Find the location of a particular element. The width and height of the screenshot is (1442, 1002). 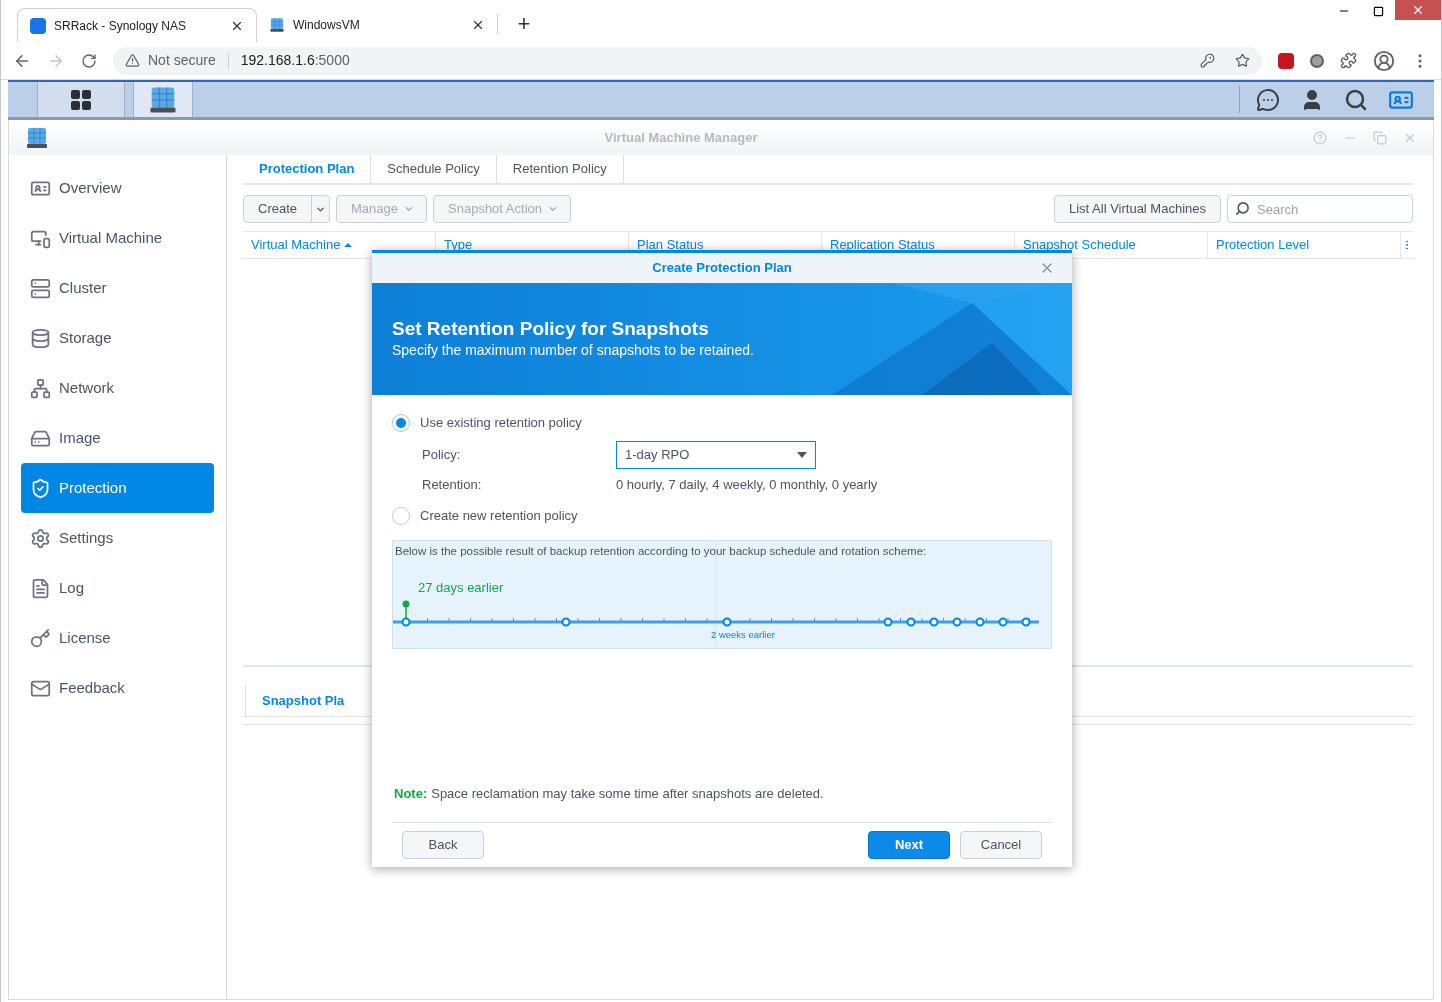

primary-button: Next is located at coordinates (909, 845).